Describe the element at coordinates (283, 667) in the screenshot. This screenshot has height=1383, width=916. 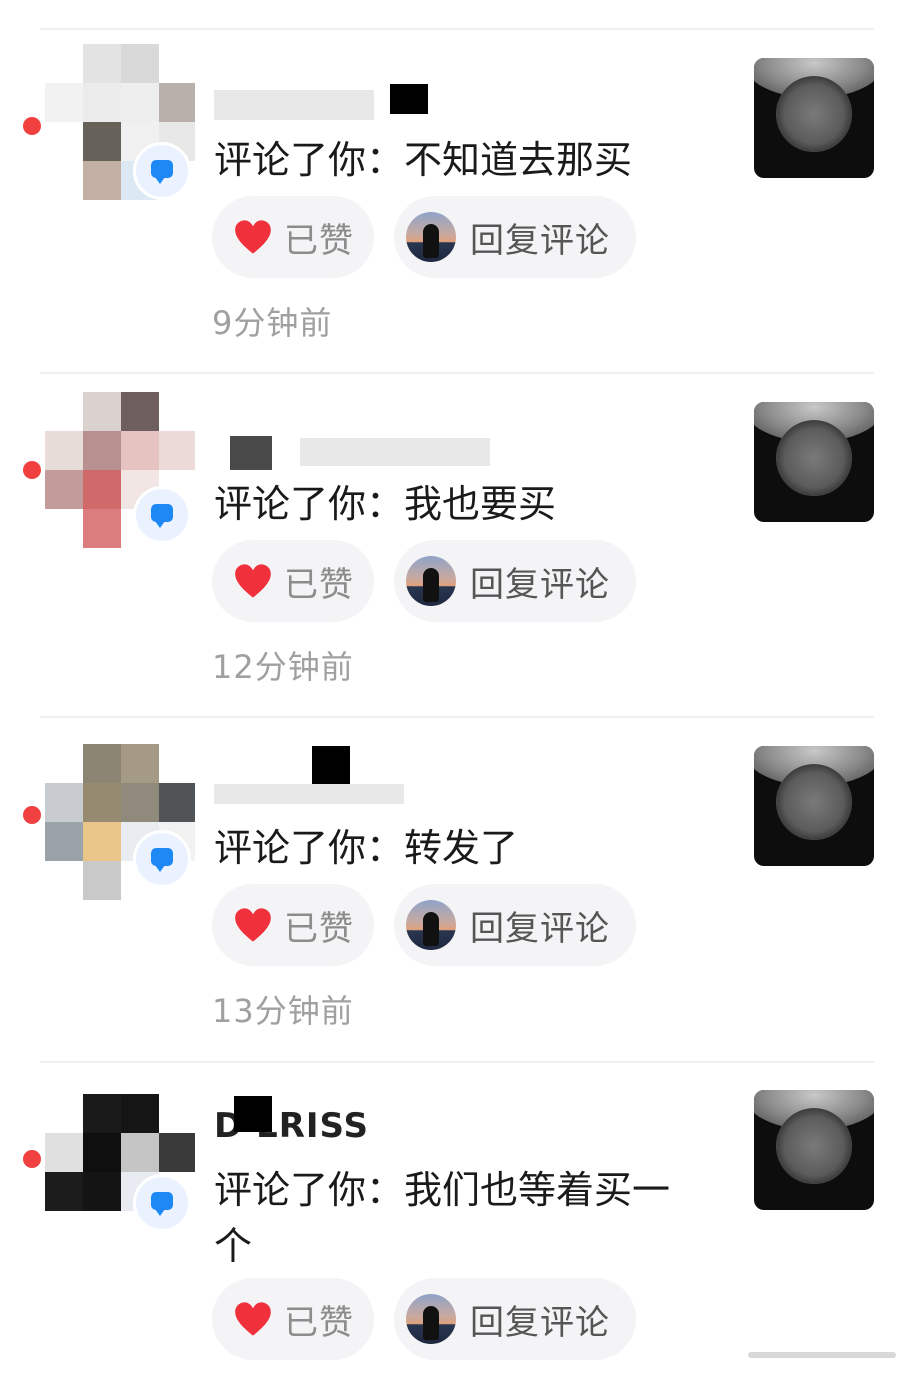
I see `timestamp: 12分钟前` at that location.